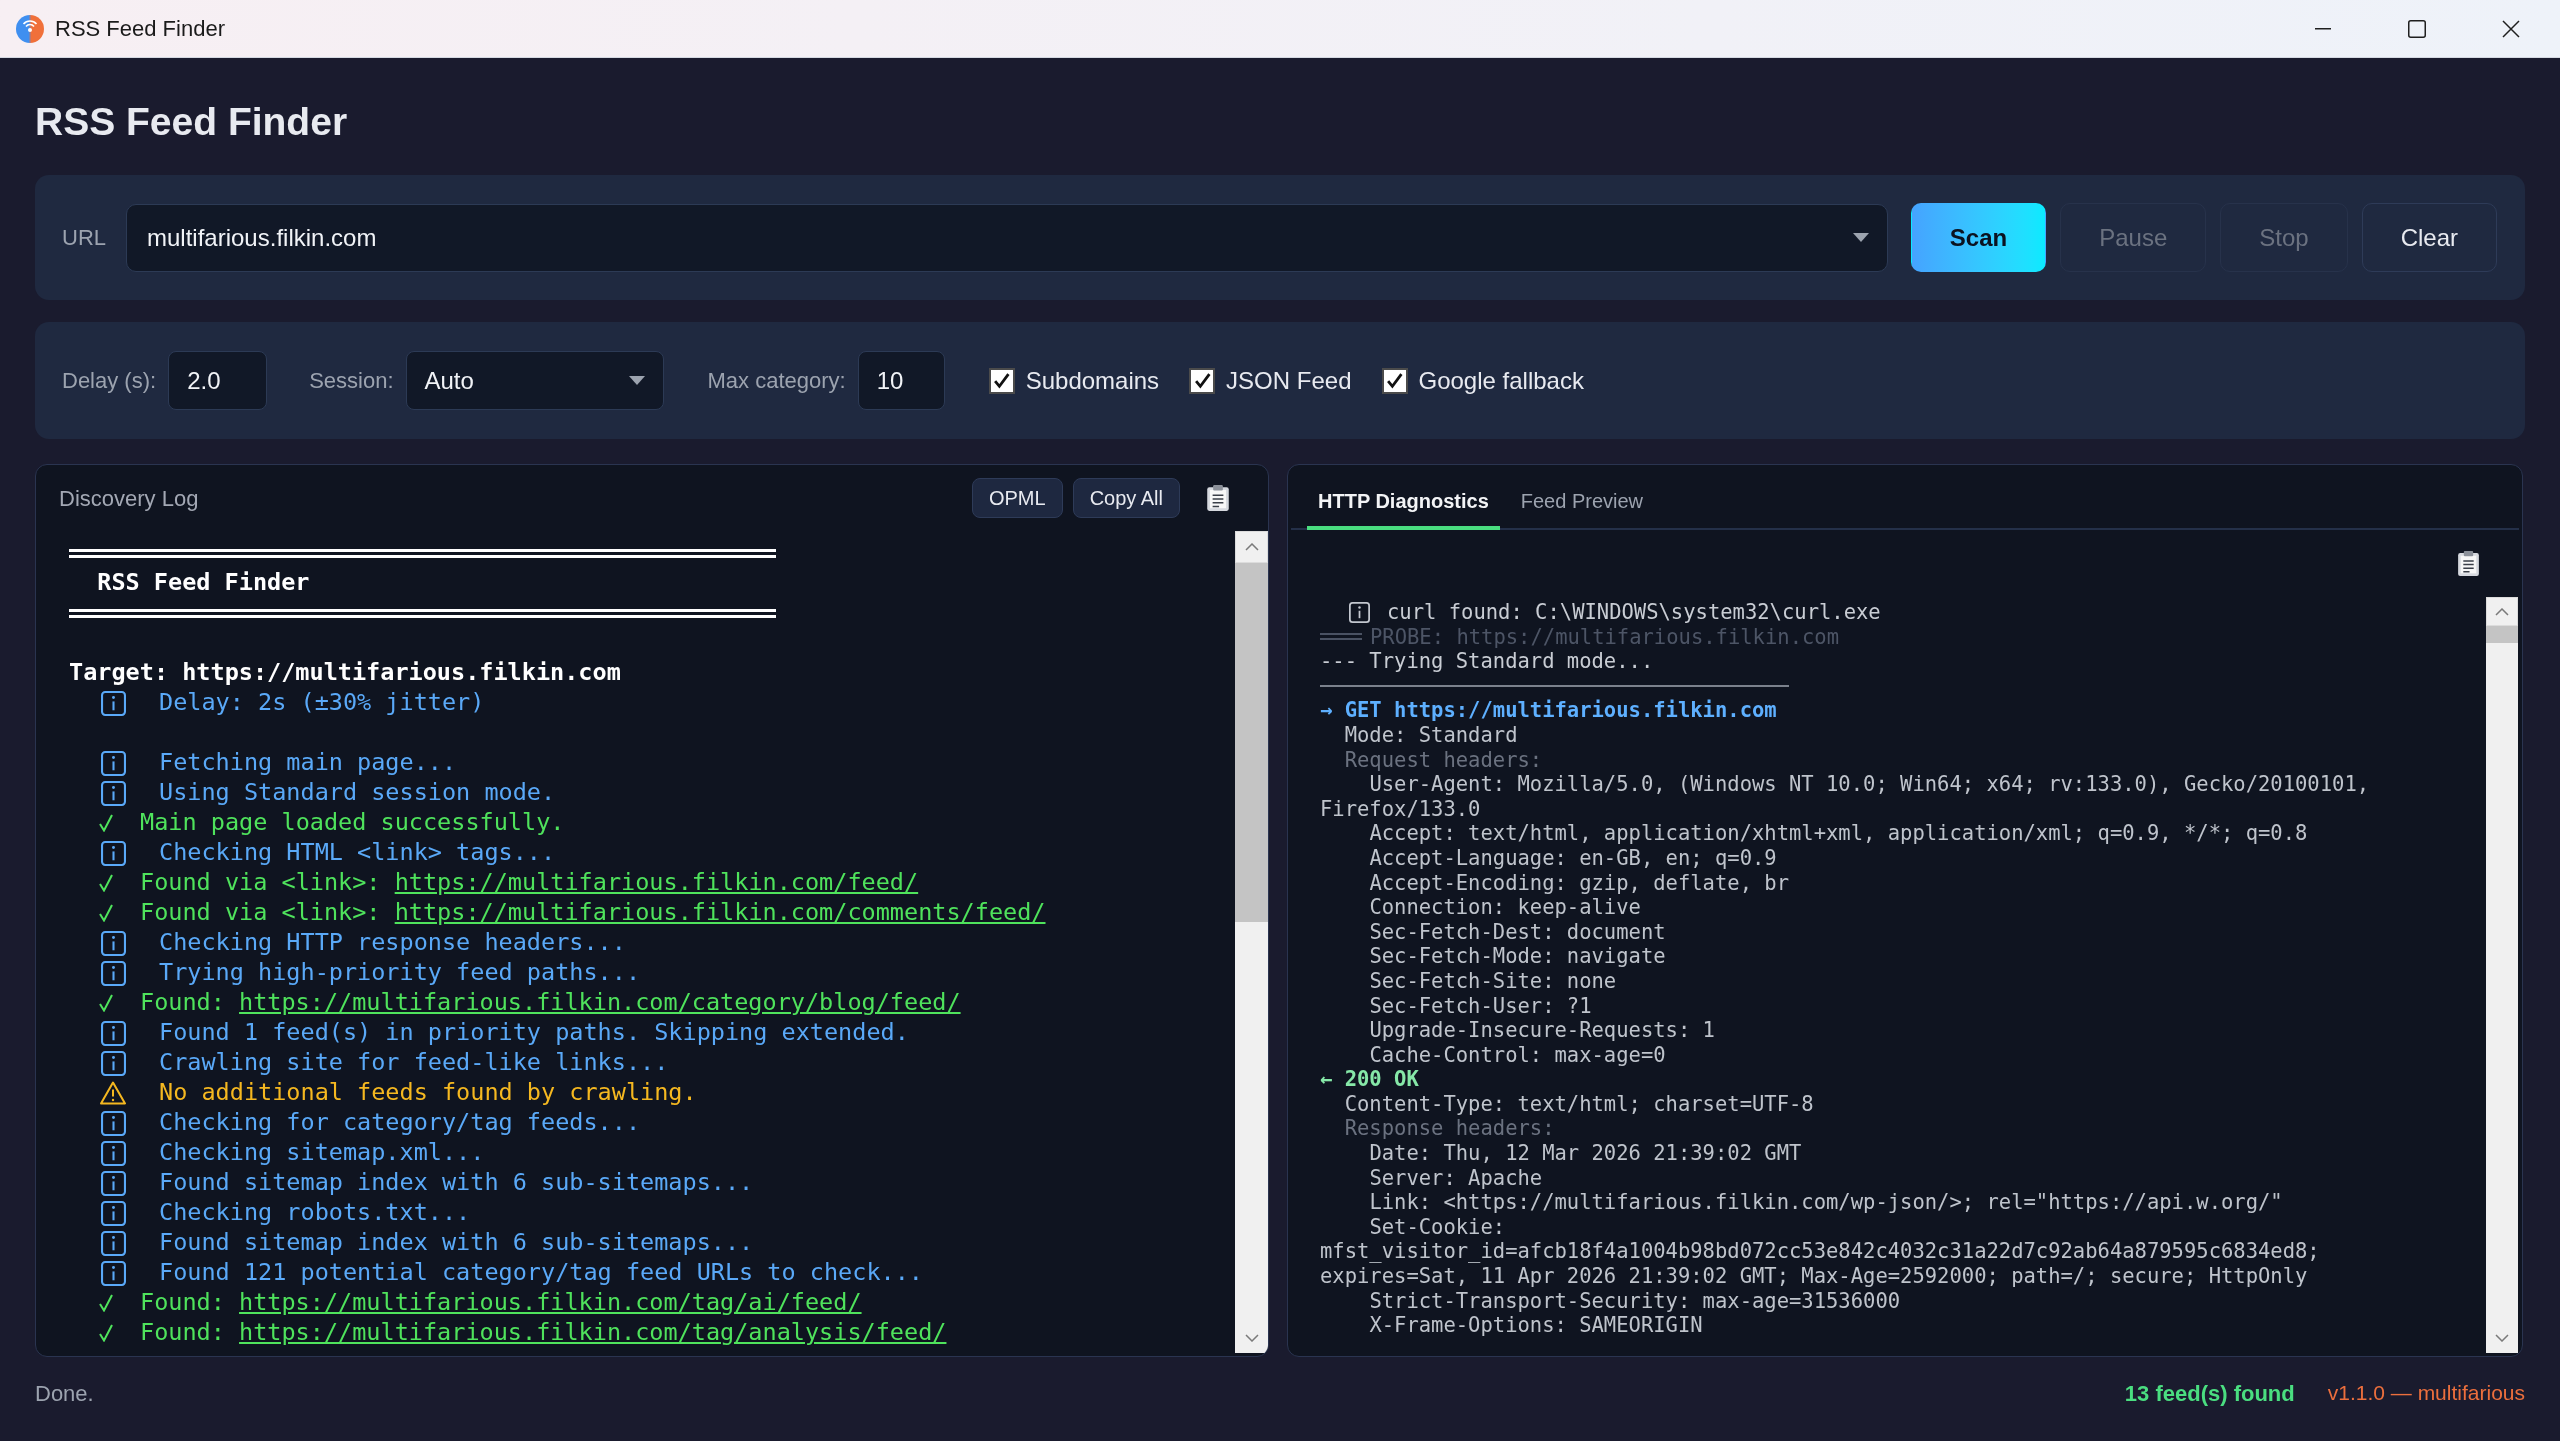  I want to click on log-line: Found 1 feed(s) in priority paths. Skipping extended., so click(534, 1033).